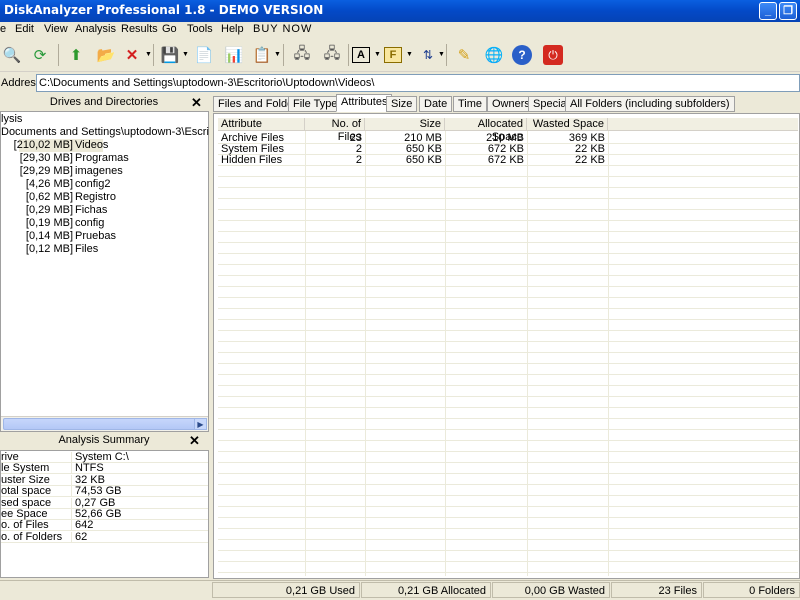 The width and height of the screenshot is (800, 600). Describe the element at coordinates (40, 55) in the screenshot. I see `refresh-icon: ⟳` at that location.